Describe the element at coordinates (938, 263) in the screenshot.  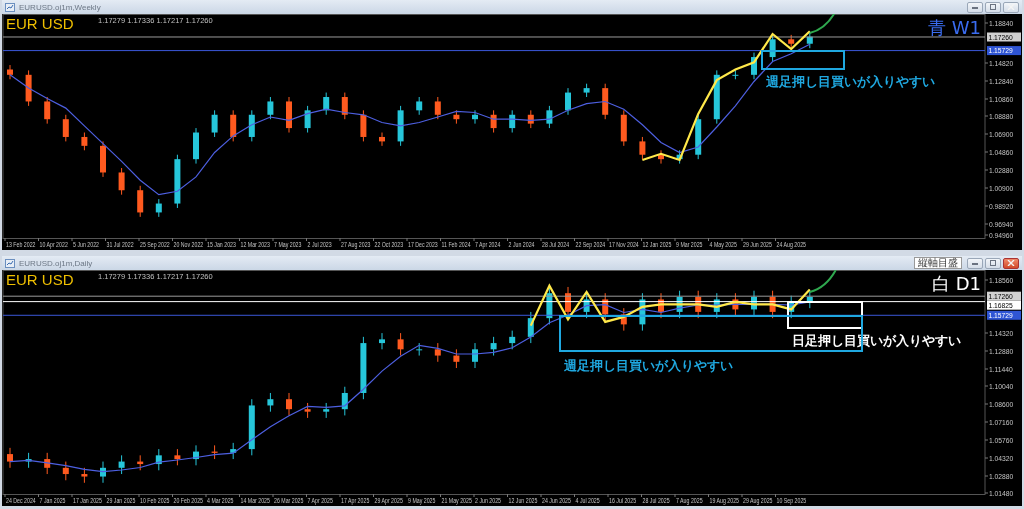
I see `tooltip: 縦軸目盛` at that location.